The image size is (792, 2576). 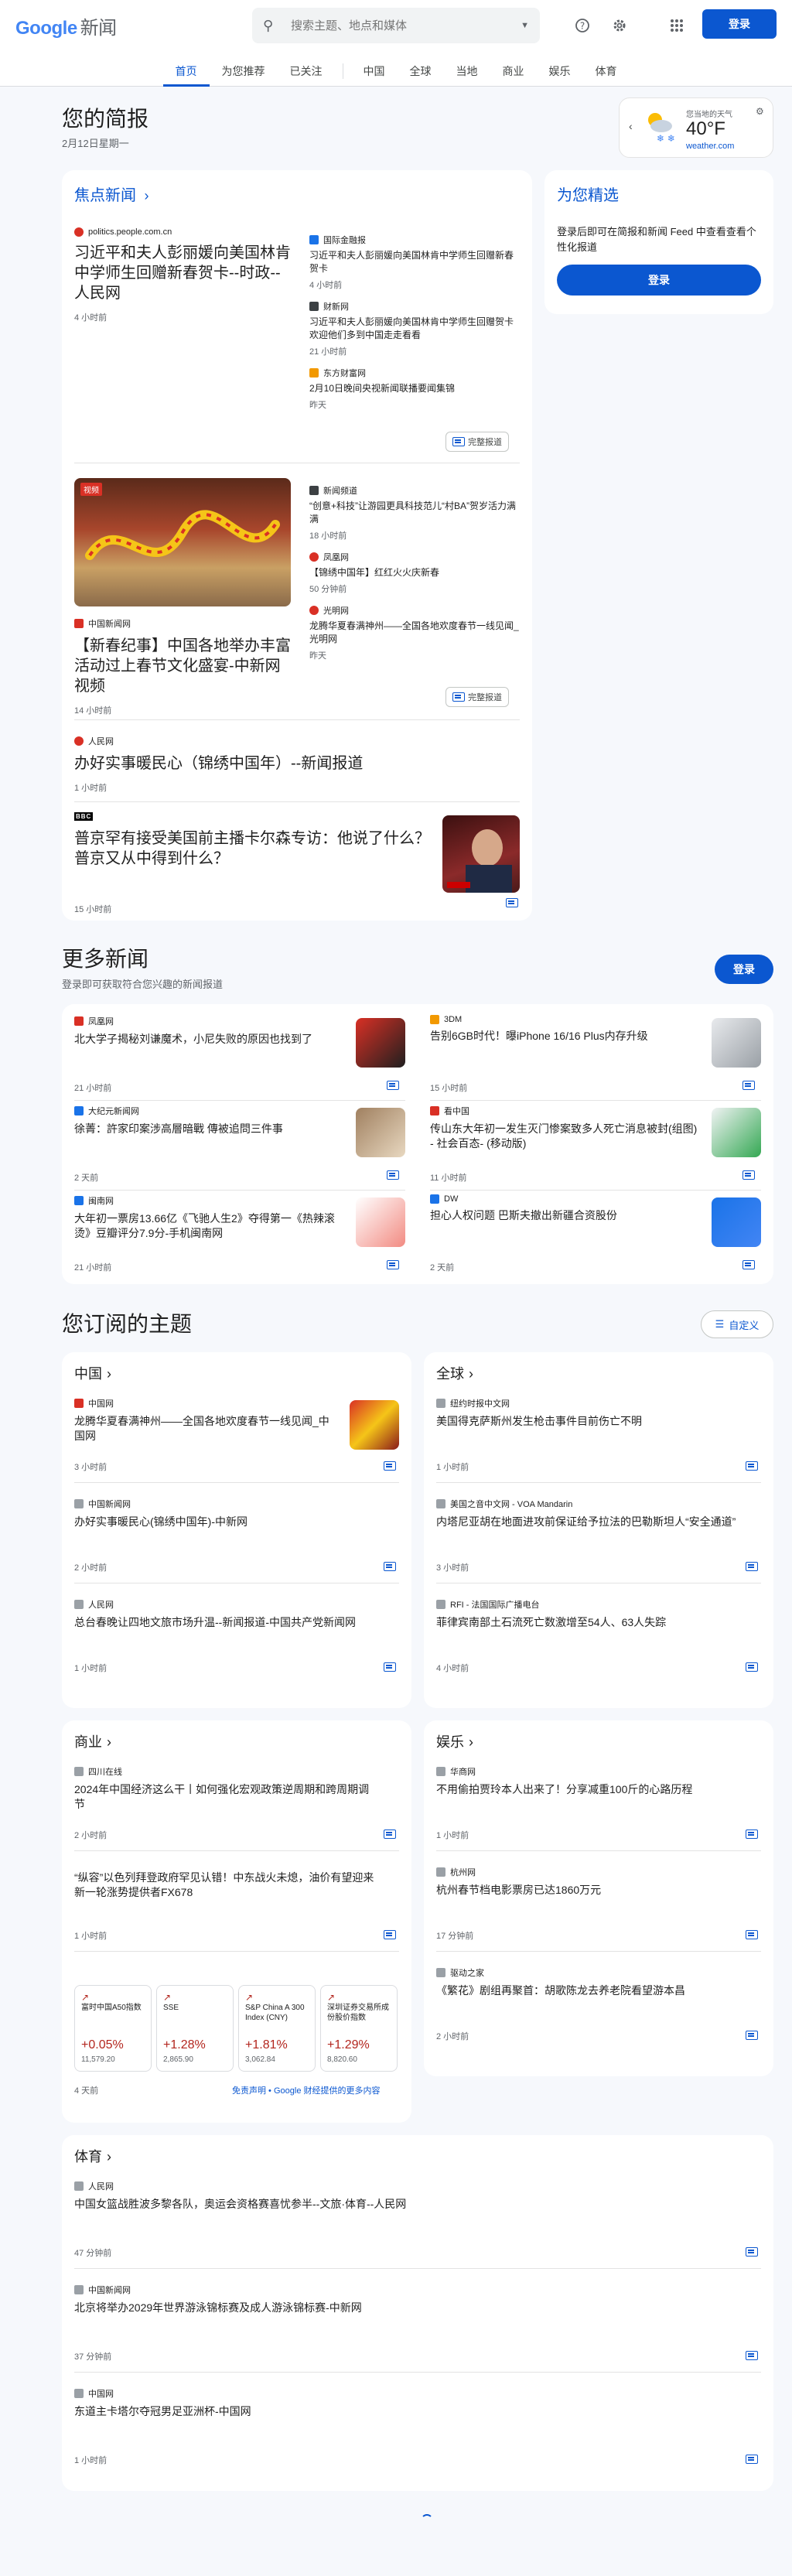 I want to click on search-box: ⚲ ▼, so click(x=396, y=25).